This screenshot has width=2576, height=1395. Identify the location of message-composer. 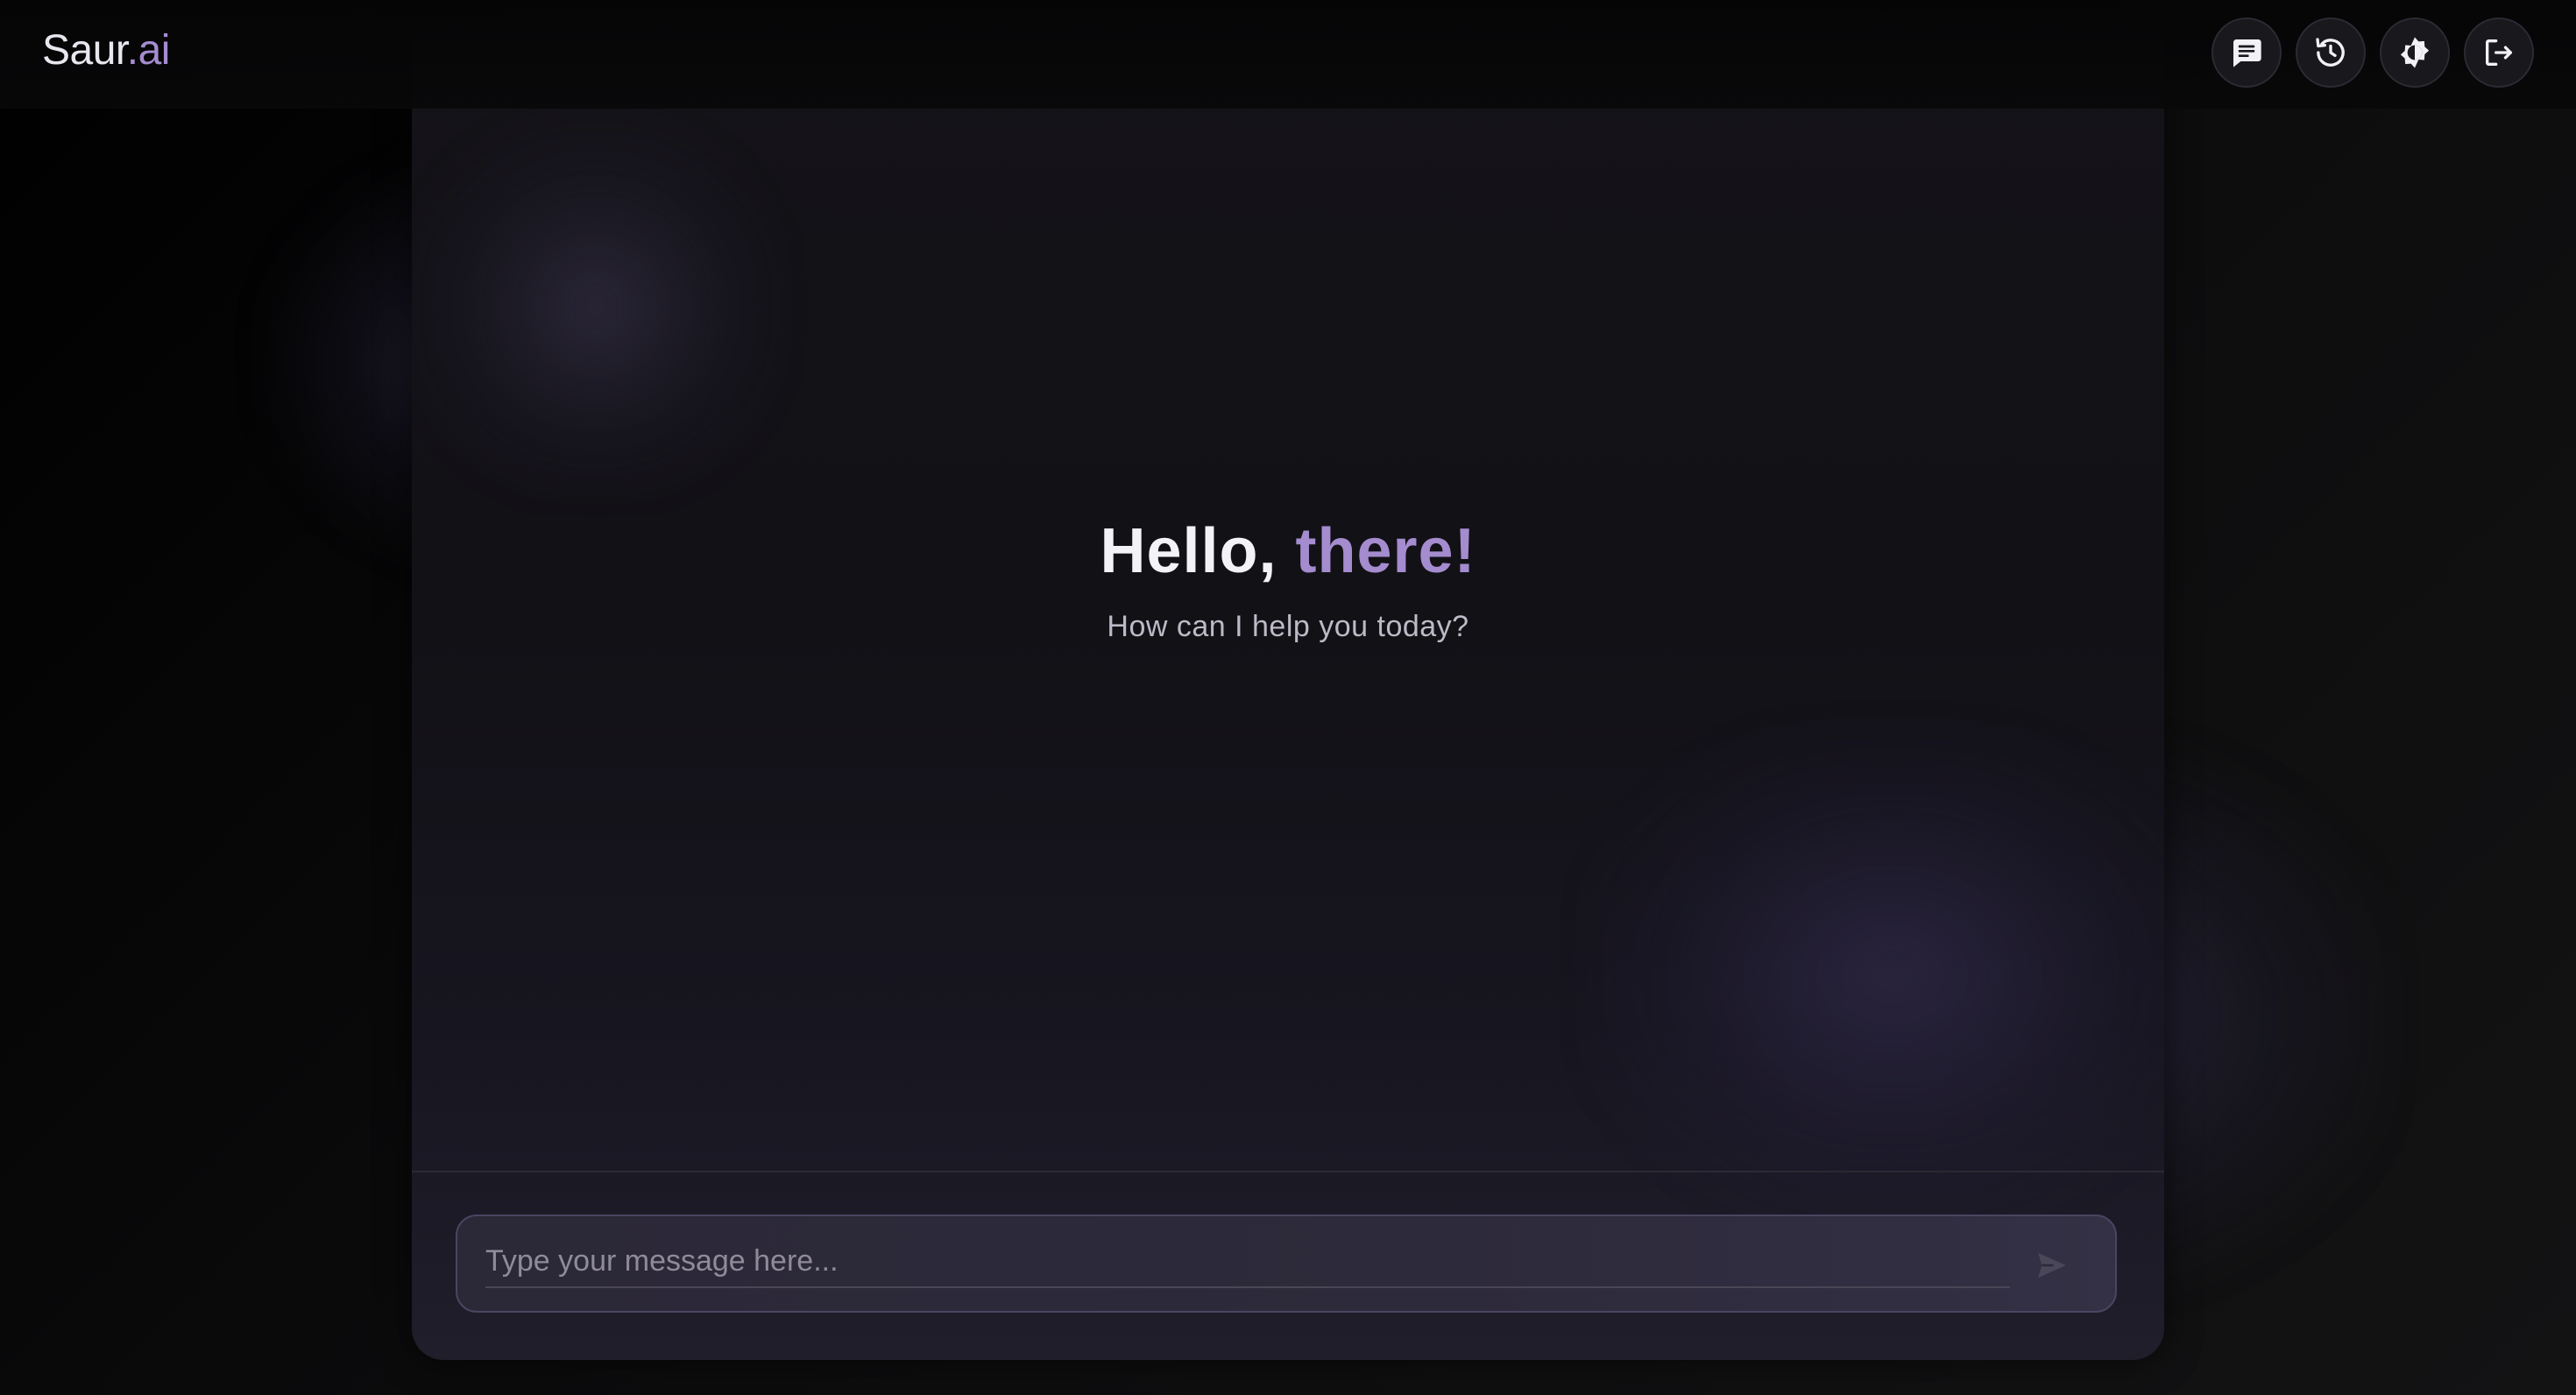
(1286, 1263).